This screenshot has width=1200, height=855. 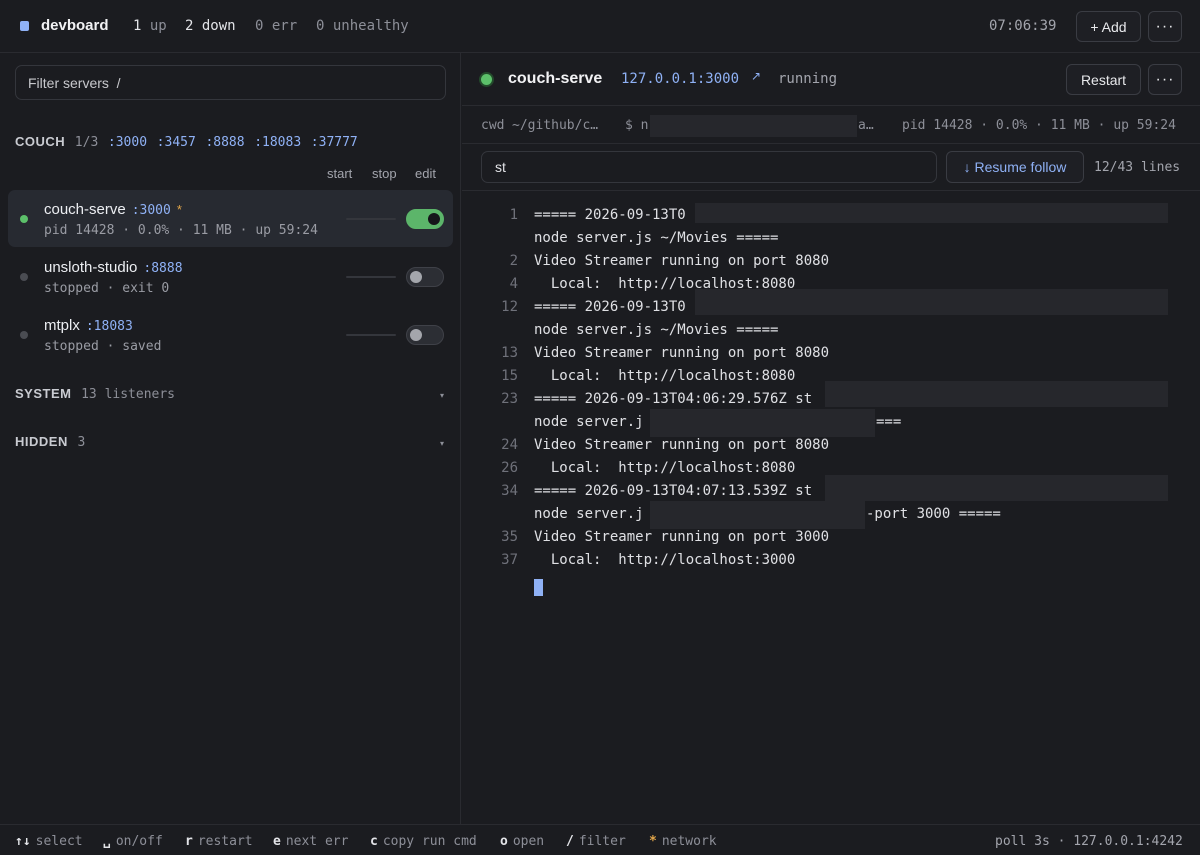 I want to click on group-name: SYSTEM, so click(x=43, y=393).